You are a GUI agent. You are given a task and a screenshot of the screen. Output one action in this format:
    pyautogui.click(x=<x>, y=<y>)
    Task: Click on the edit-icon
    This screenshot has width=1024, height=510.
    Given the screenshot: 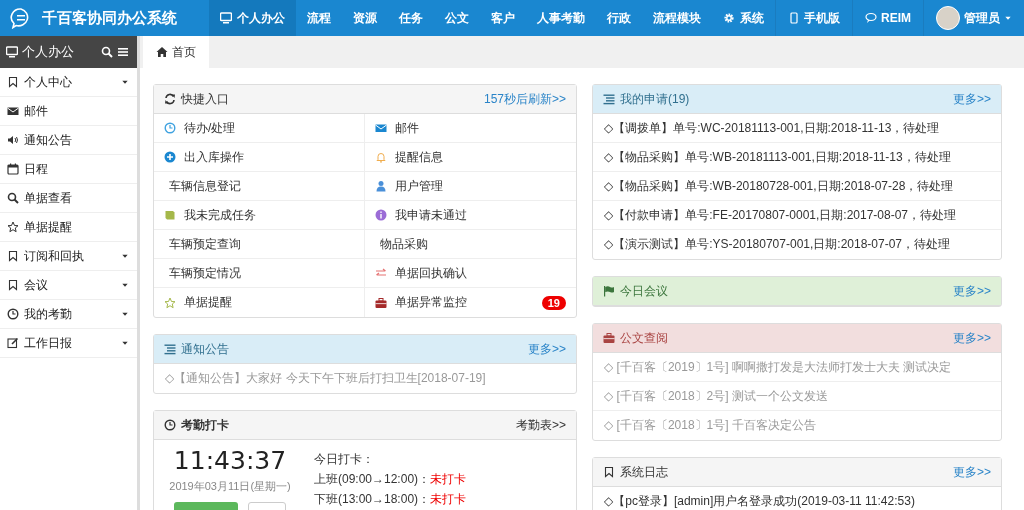 What is the action you would take?
    pyautogui.click(x=13, y=343)
    